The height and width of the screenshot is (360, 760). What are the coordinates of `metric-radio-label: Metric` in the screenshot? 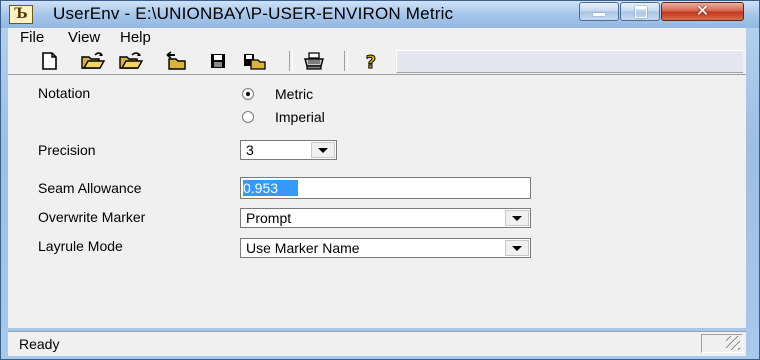 It's located at (294, 94).